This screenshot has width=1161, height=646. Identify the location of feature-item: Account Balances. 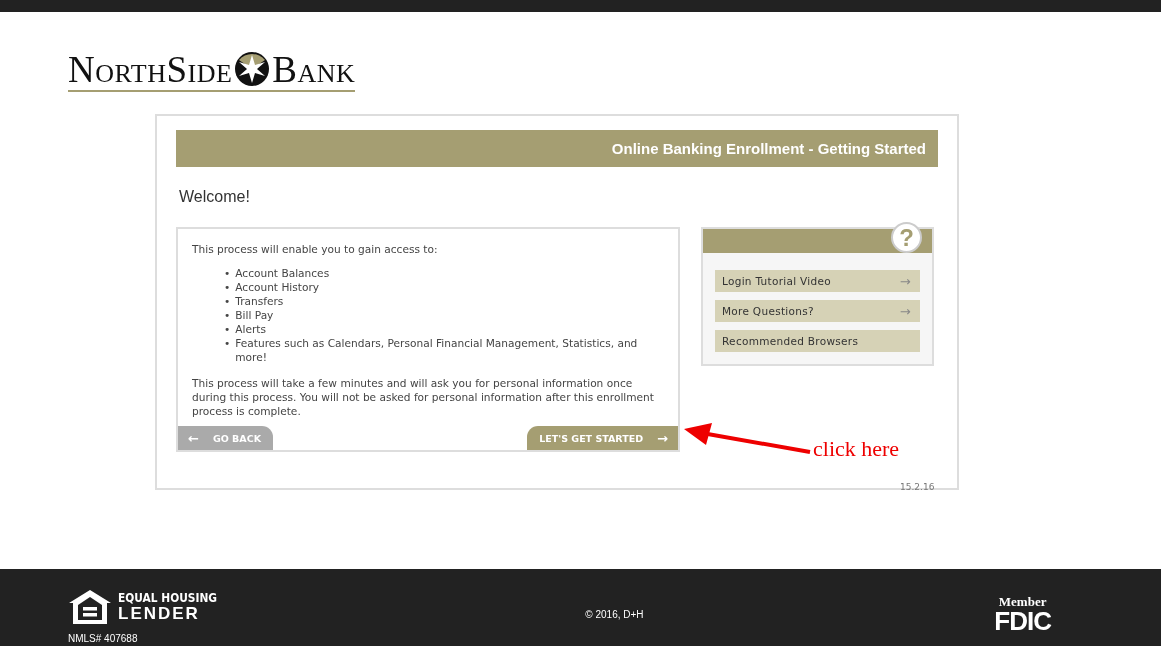
(282, 273).